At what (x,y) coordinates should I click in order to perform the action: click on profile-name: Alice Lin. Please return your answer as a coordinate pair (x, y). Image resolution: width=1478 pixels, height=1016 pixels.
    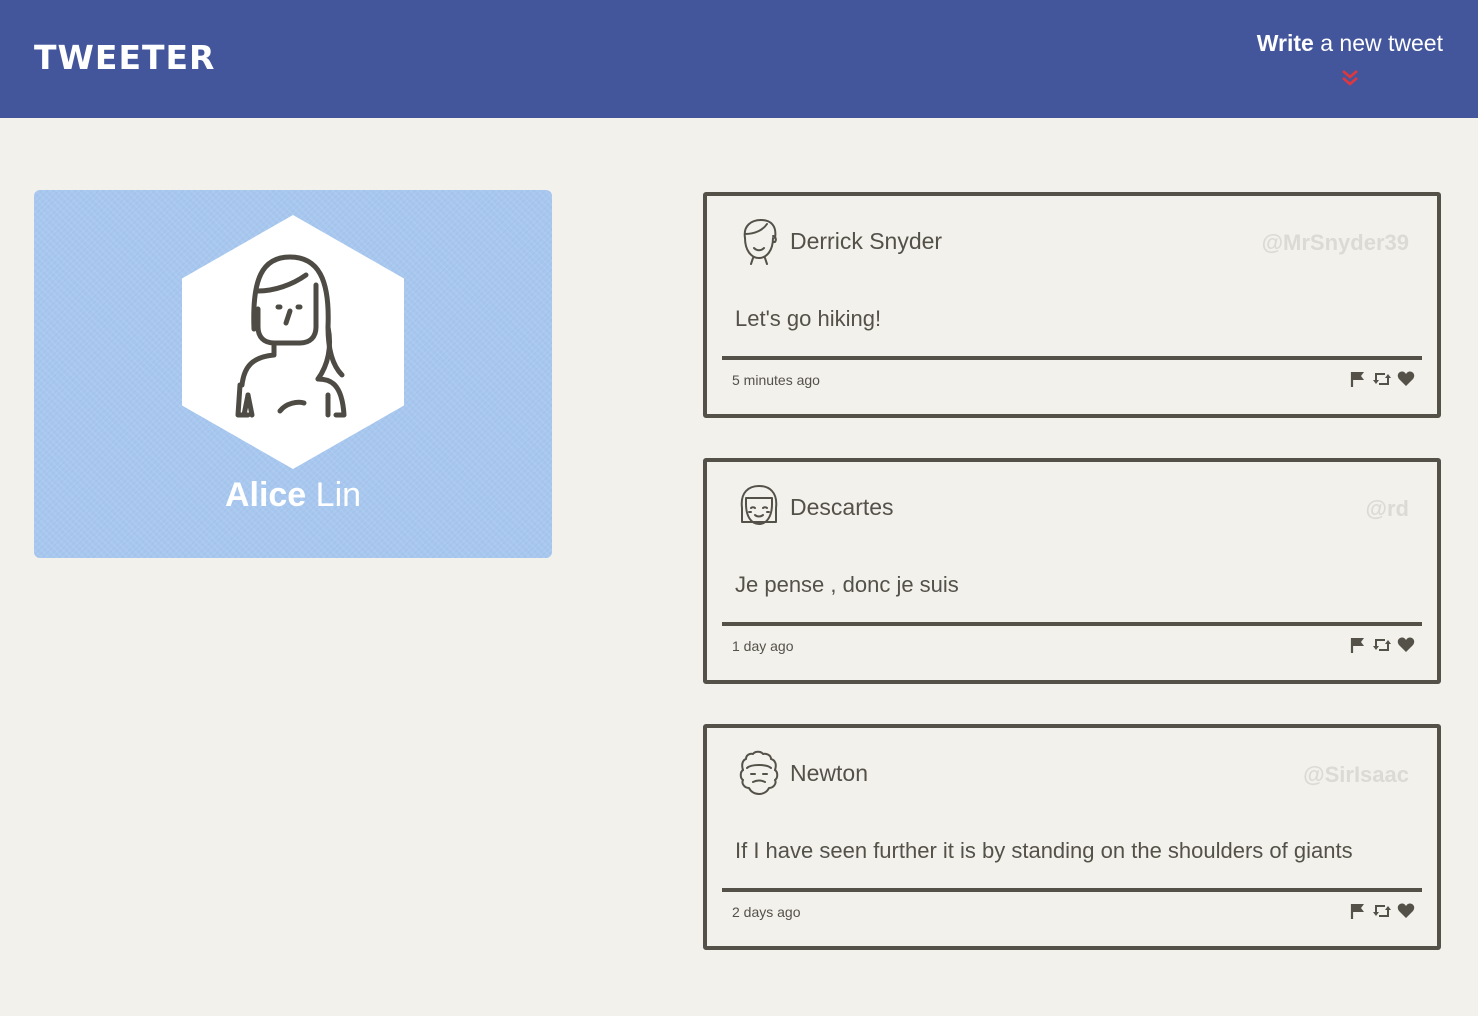
    Looking at the image, I should click on (293, 495).